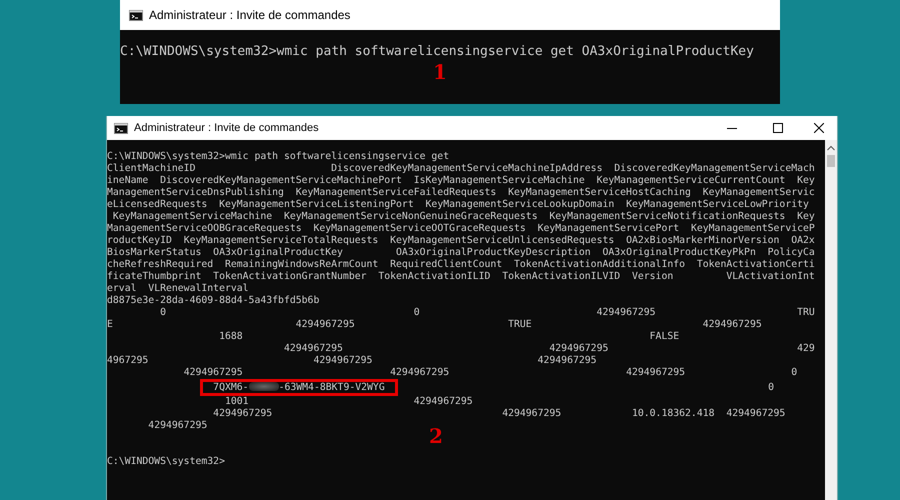 The width and height of the screenshot is (900, 500). What do you see at coordinates (520, 324) in the screenshot?
I see `output-value: TRUE` at bounding box center [520, 324].